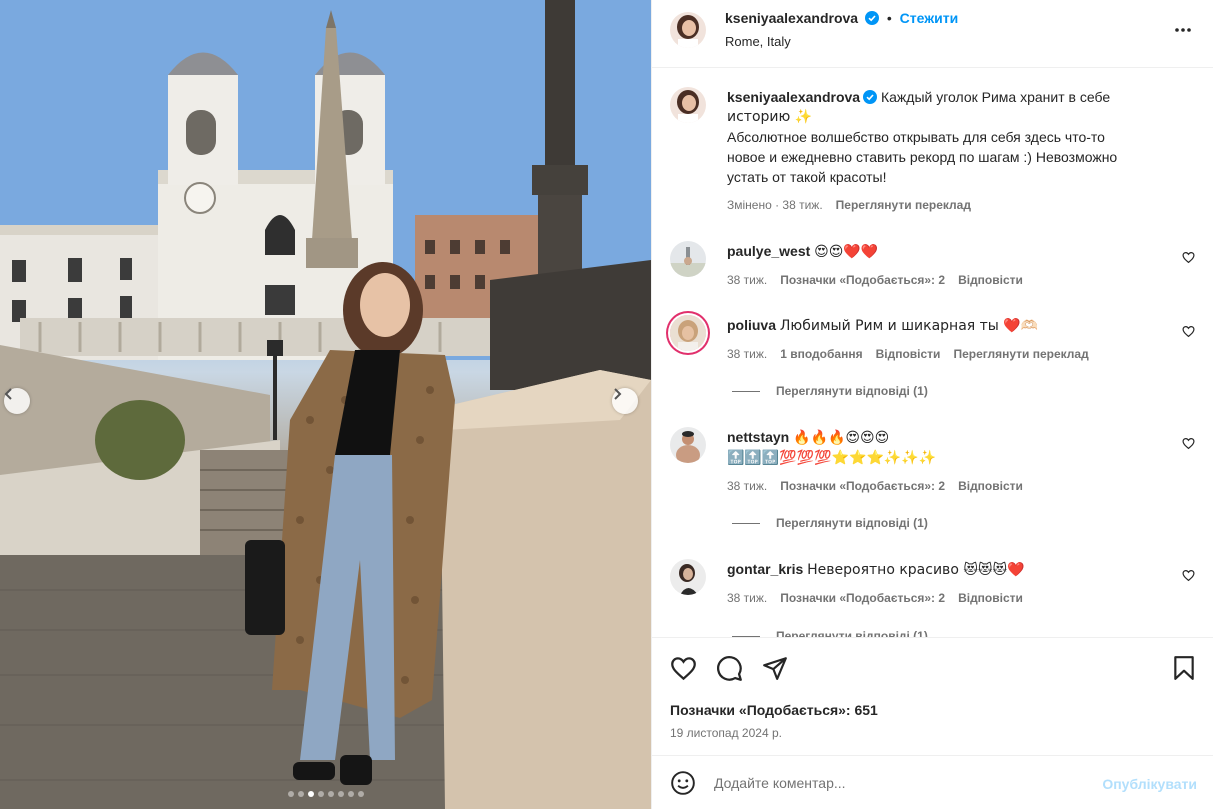  What do you see at coordinates (746, 523) in the screenshot?
I see `replies-divider` at bounding box center [746, 523].